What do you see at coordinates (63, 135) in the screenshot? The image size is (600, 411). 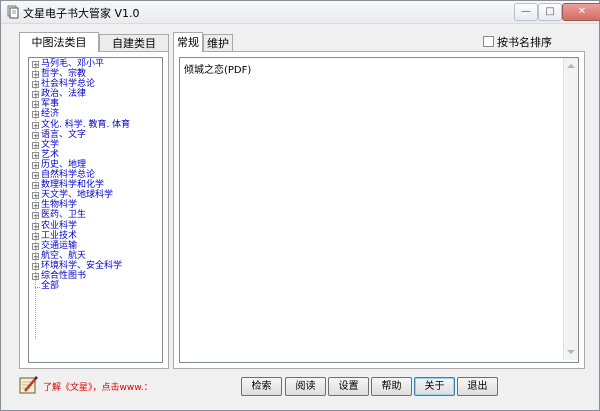 I see `tree-item-label: 语言、文字` at bounding box center [63, 135].